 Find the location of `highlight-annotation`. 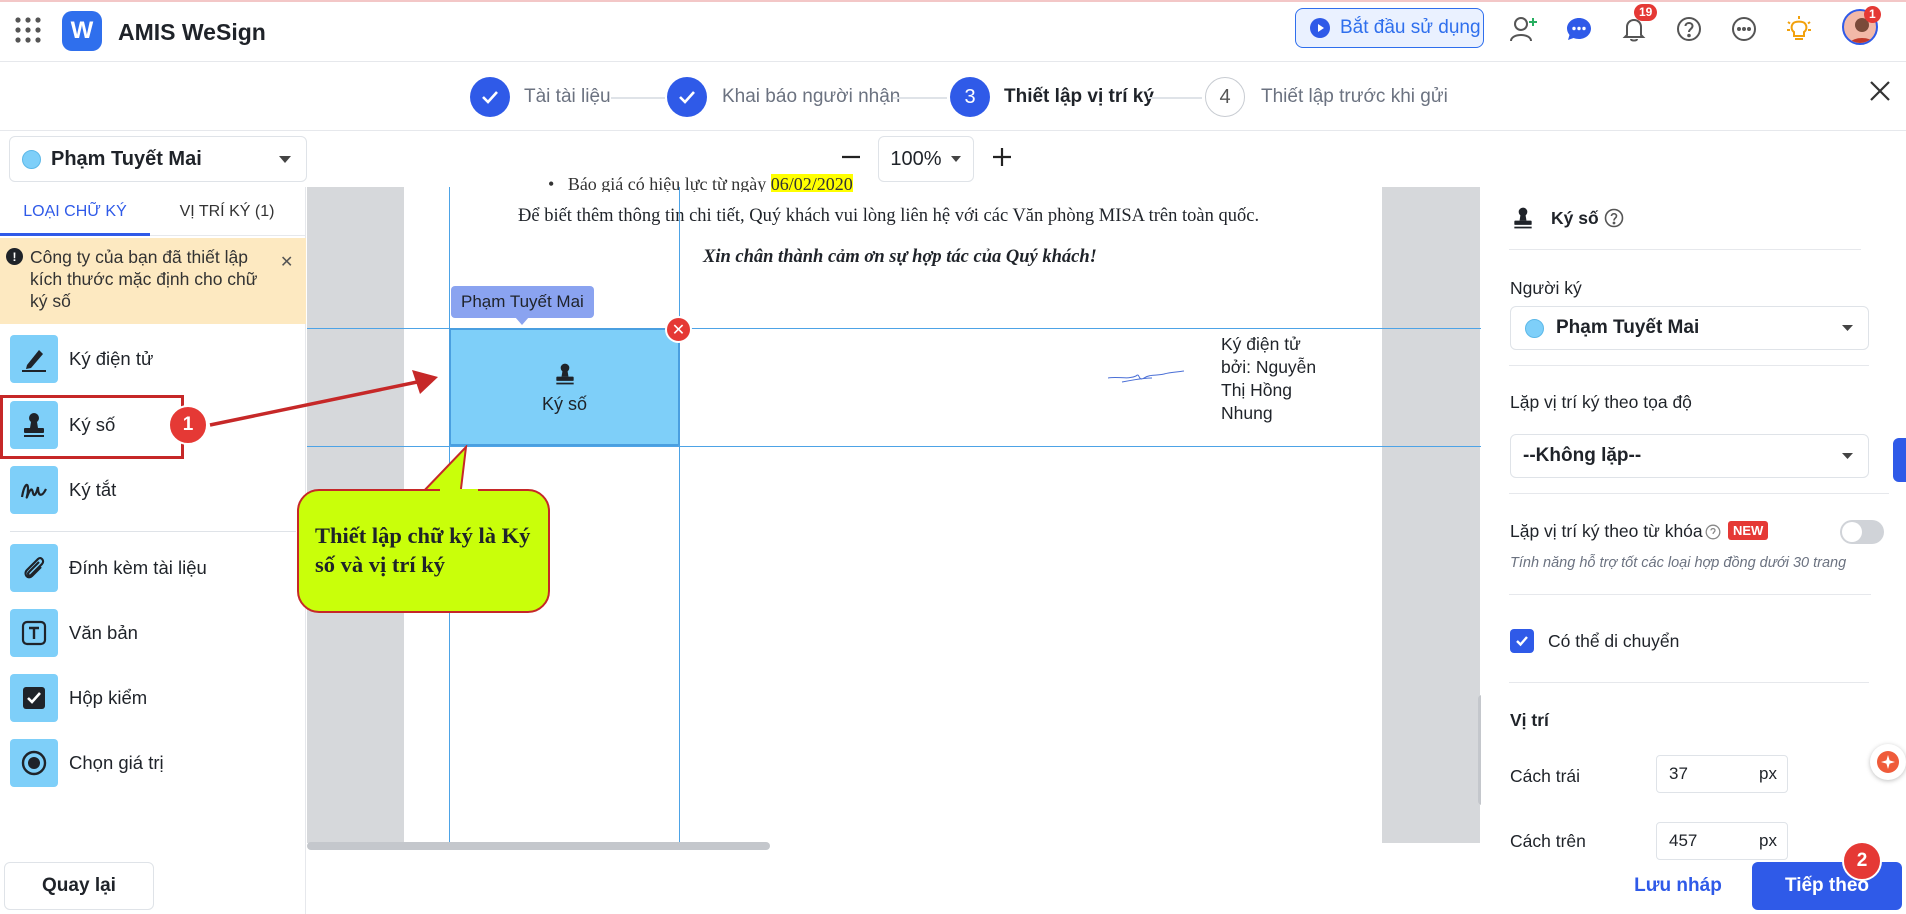

highlight-annotation is located at coordinates (92, 427).